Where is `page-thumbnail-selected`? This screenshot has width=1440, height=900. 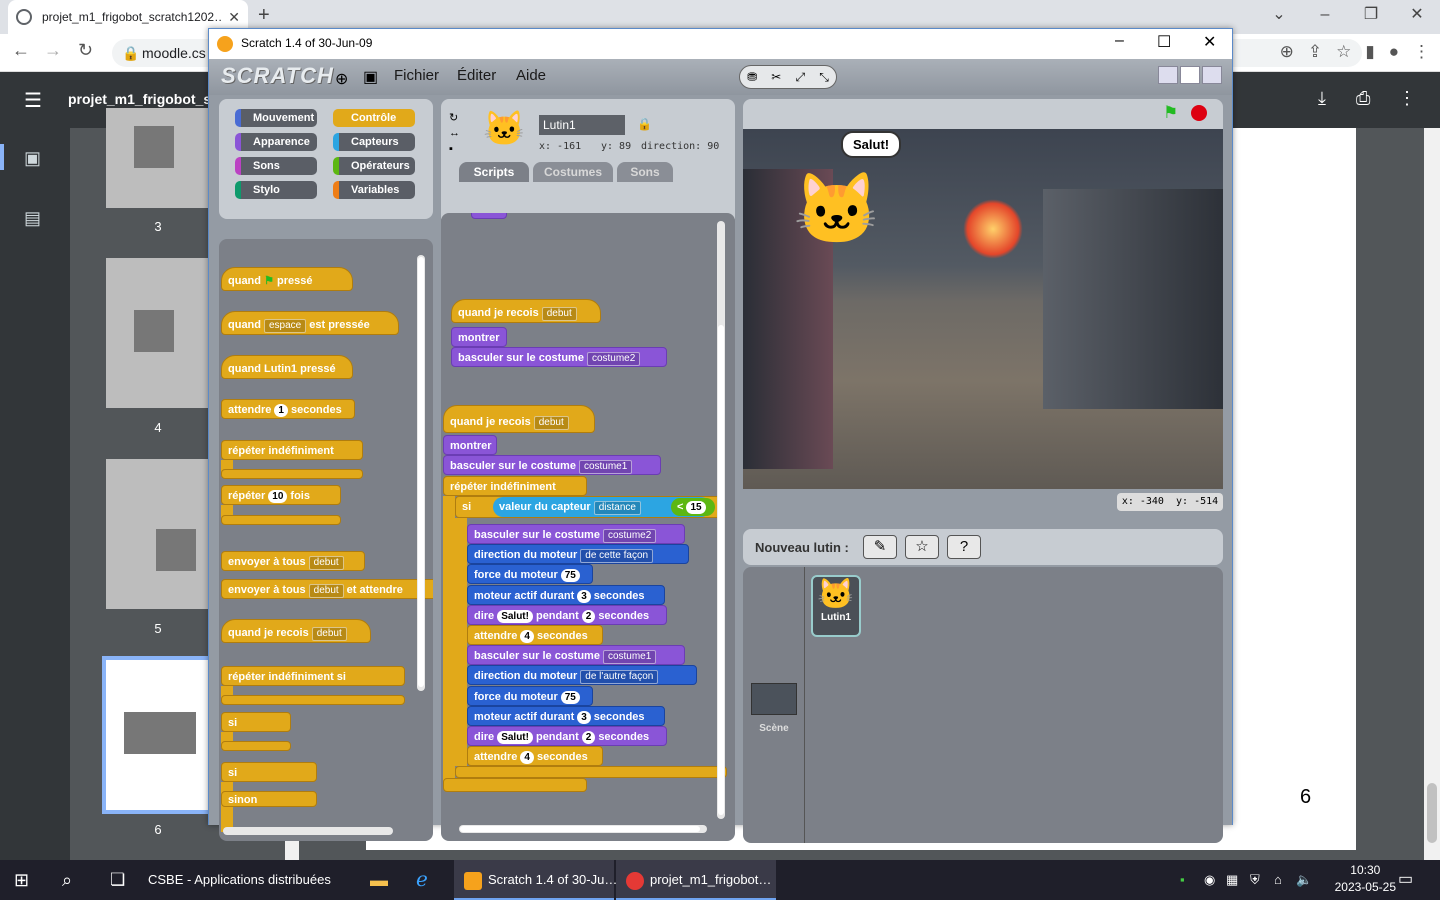 page-thumbnail-selected is located at coordinates (158, 735).